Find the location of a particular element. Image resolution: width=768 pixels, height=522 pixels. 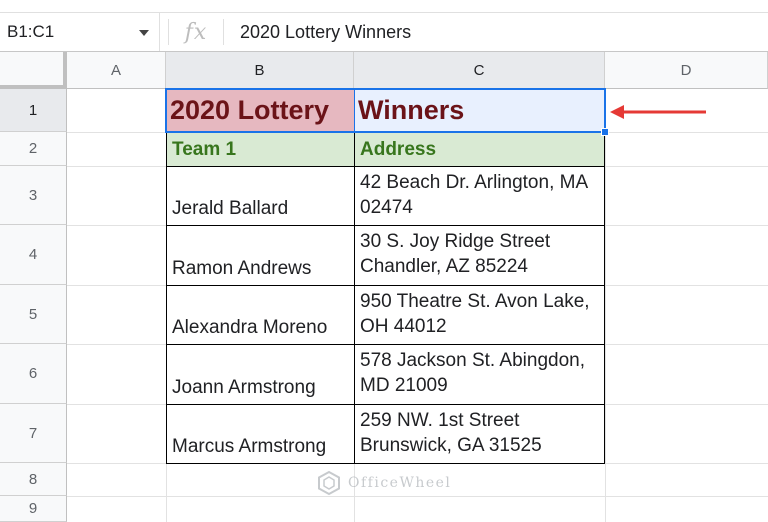

cell-c1: Winners is located at coordinates (479, 110).